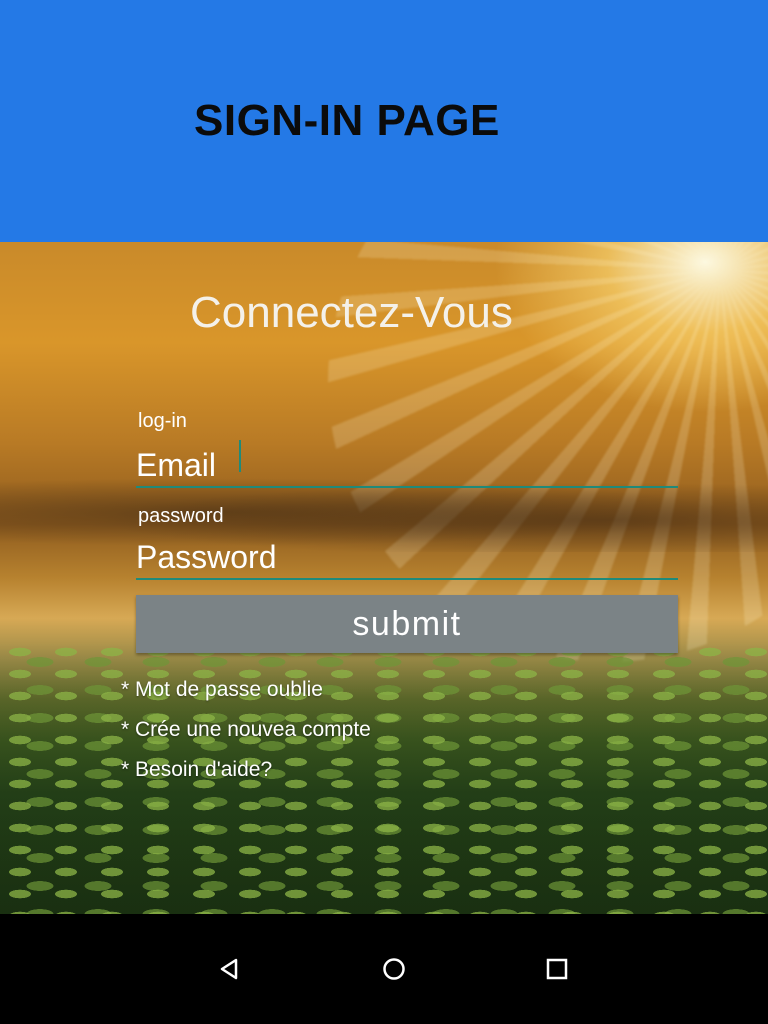 Image resolution: width=768 pixels, height=1024 pixels. I want to click on home-button, so click(394, 969).